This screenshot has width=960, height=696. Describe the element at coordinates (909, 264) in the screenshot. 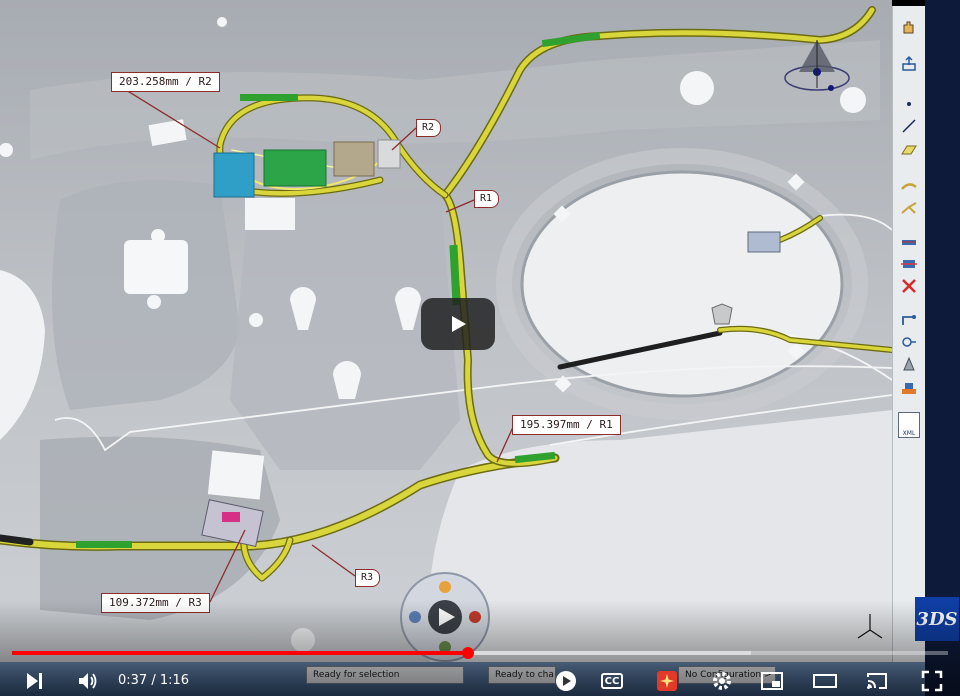

I see `connector-icon` at that location.